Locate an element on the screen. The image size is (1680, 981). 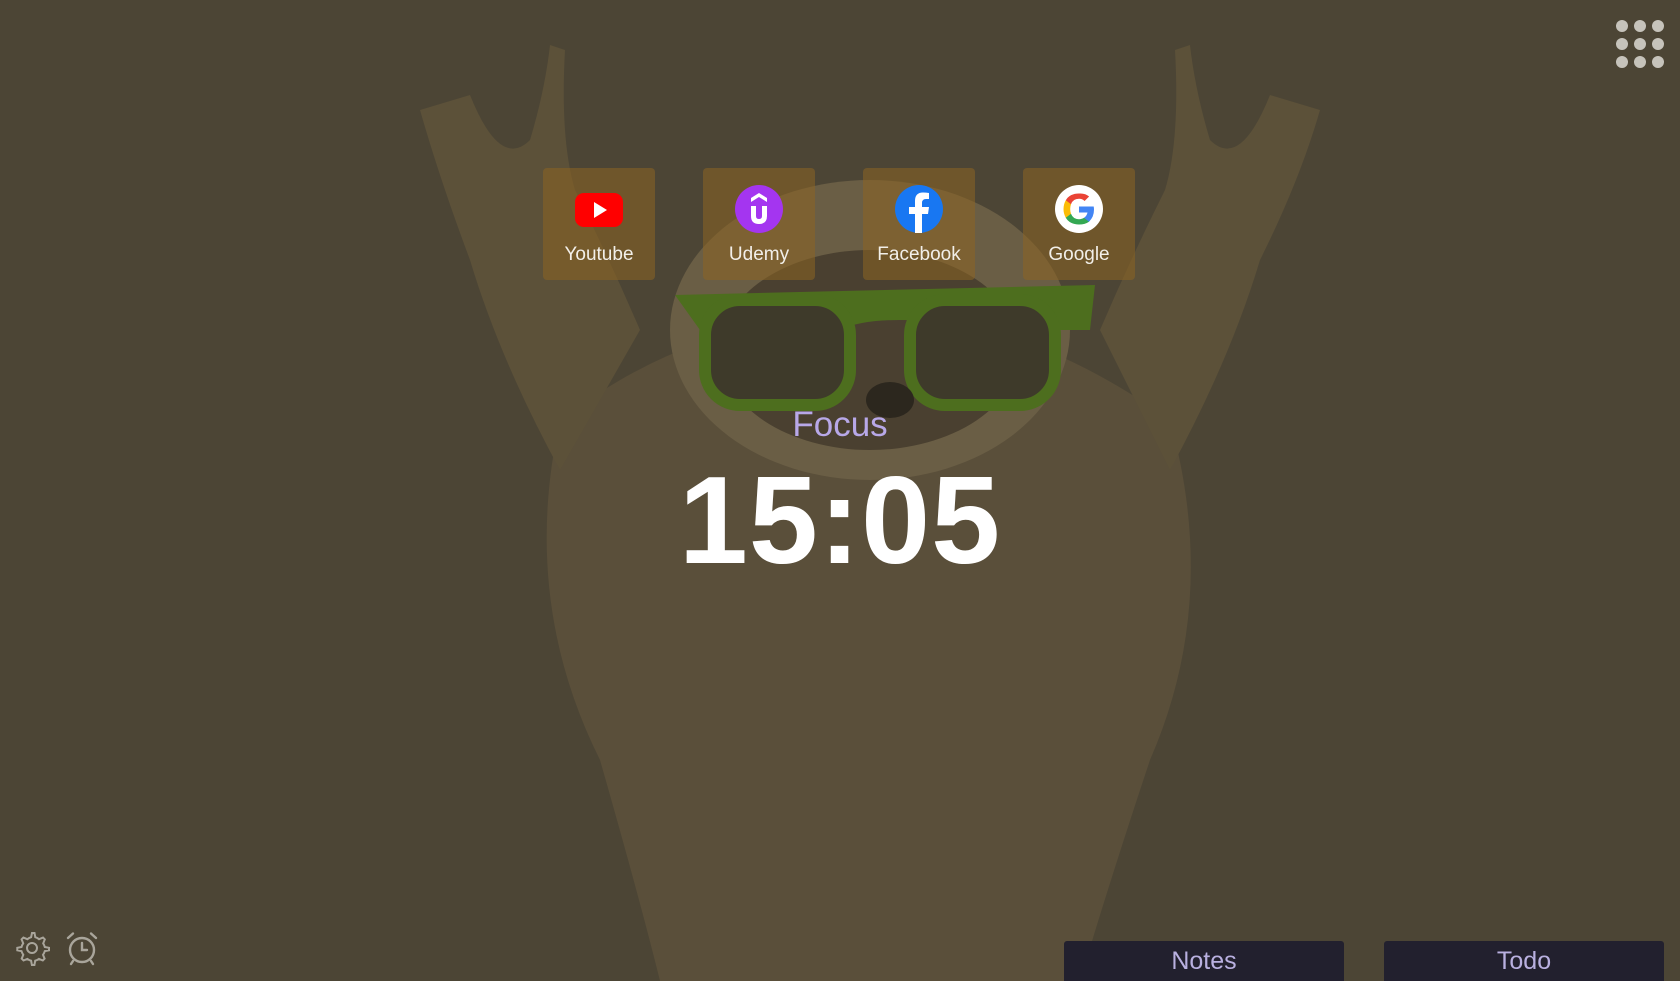
shortcut-google: Google is located at coordinates (1079, 224).